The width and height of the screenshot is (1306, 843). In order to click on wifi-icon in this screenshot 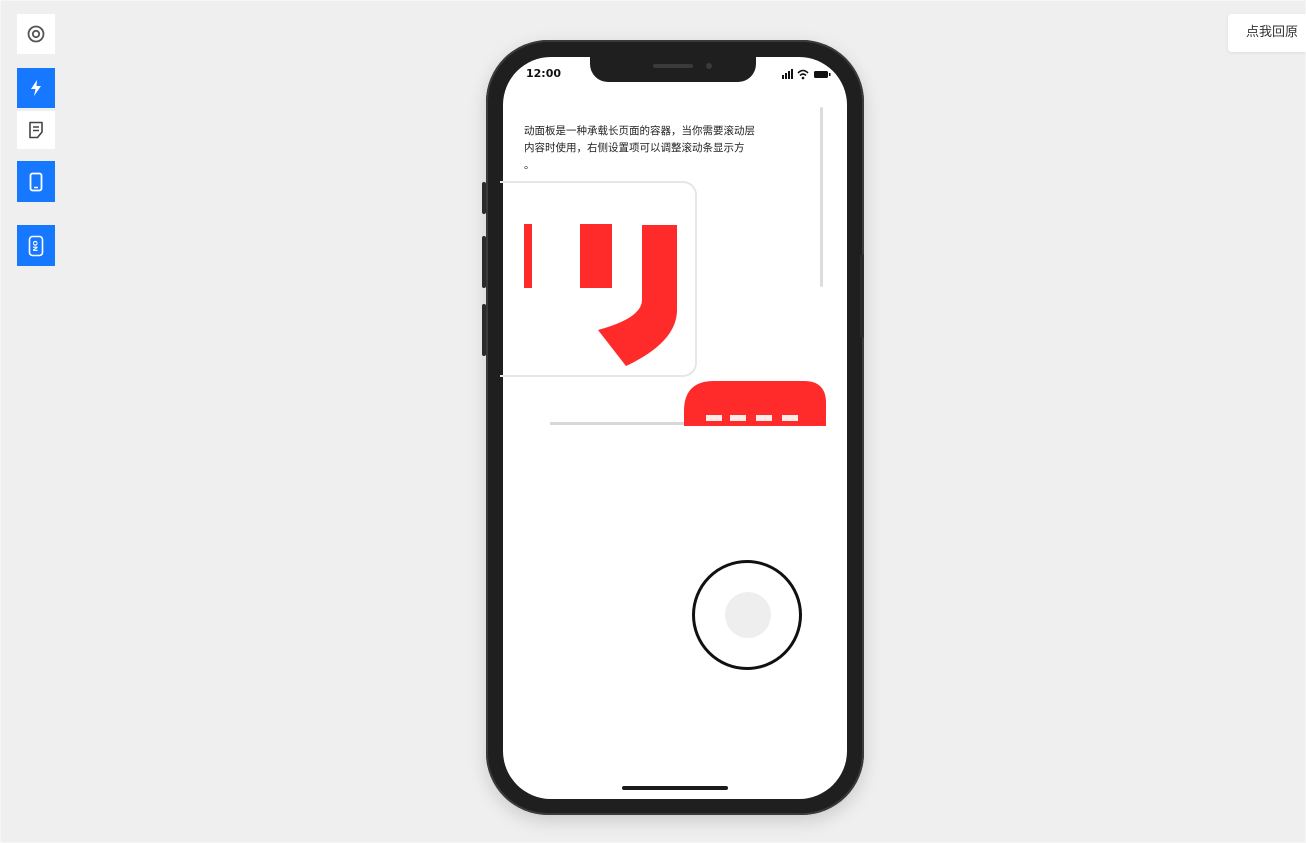, I will do `click(803, 74)`.